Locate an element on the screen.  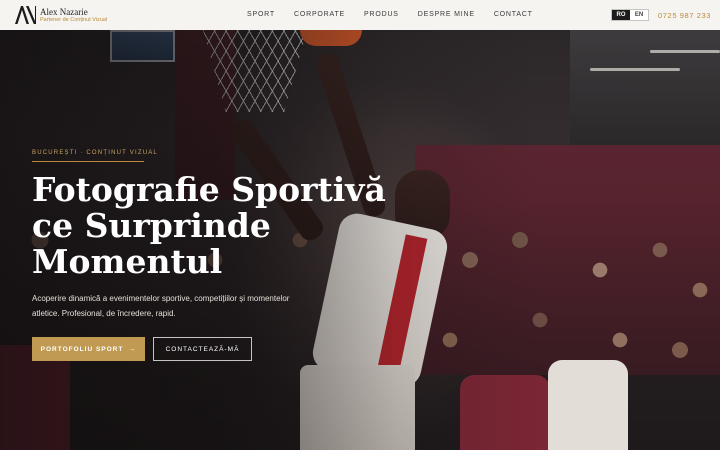
nav-item-sport: SPORT is located at coordinates (261, 14).